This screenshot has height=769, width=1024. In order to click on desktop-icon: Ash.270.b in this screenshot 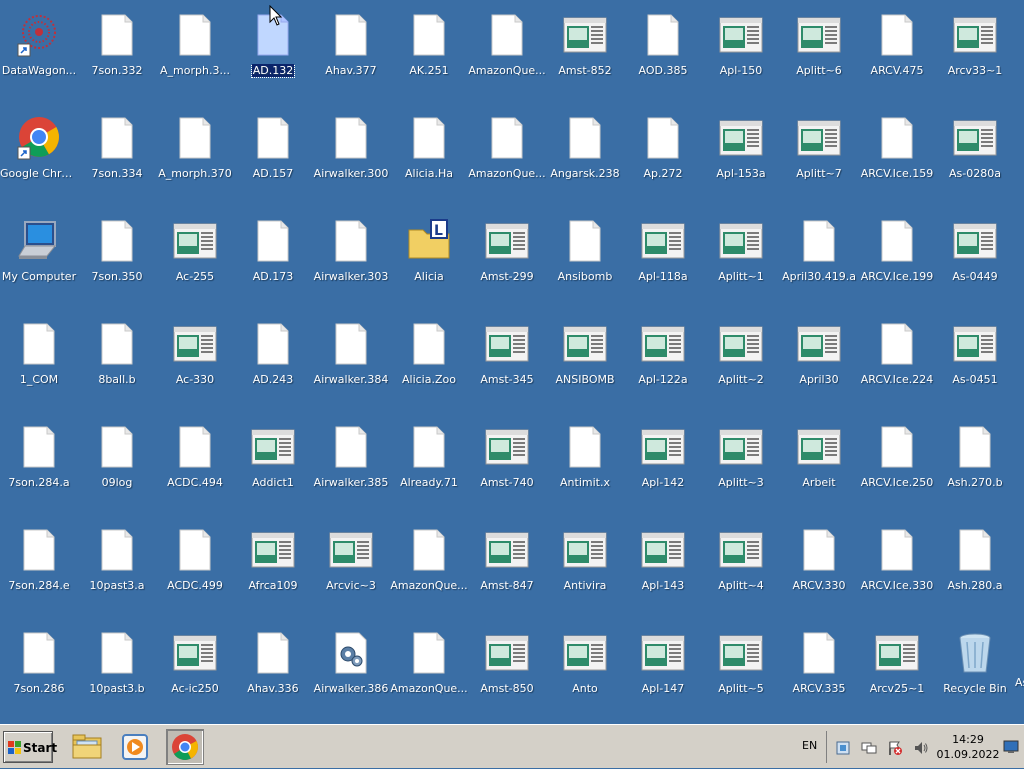, I will do `click(975, 468)`.